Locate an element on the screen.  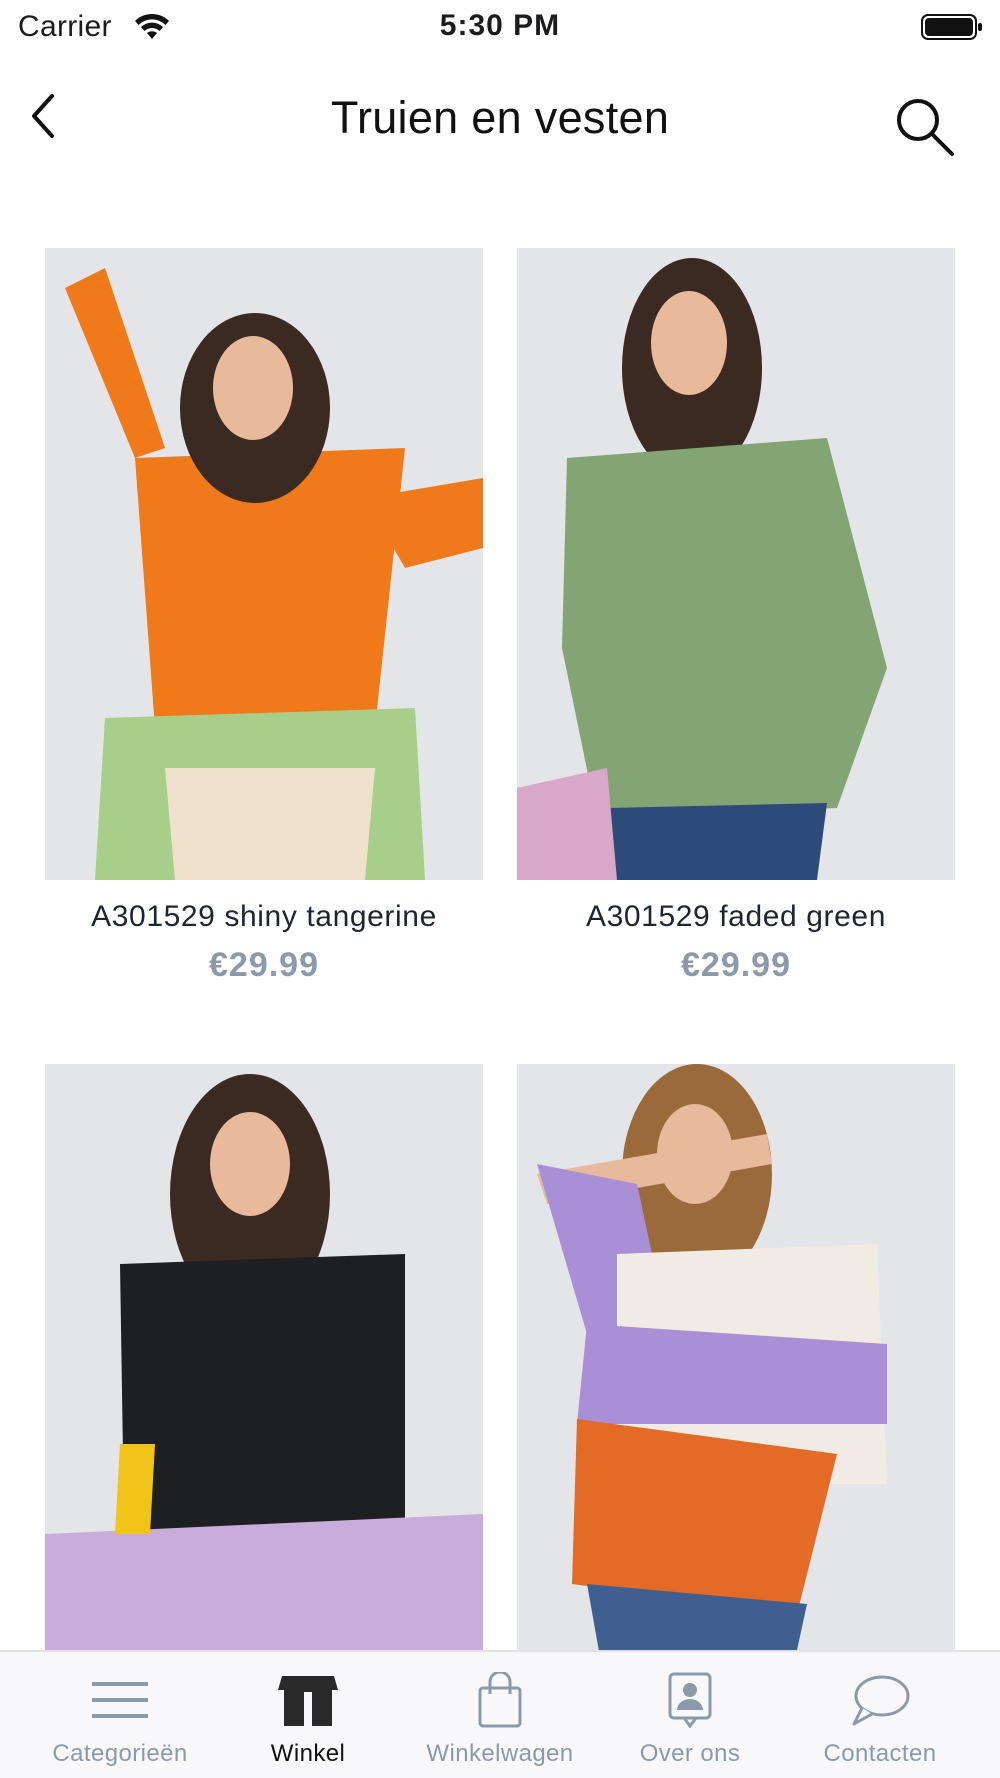
tab-label: Winkelwagen is located at coordinates (500, 1753).